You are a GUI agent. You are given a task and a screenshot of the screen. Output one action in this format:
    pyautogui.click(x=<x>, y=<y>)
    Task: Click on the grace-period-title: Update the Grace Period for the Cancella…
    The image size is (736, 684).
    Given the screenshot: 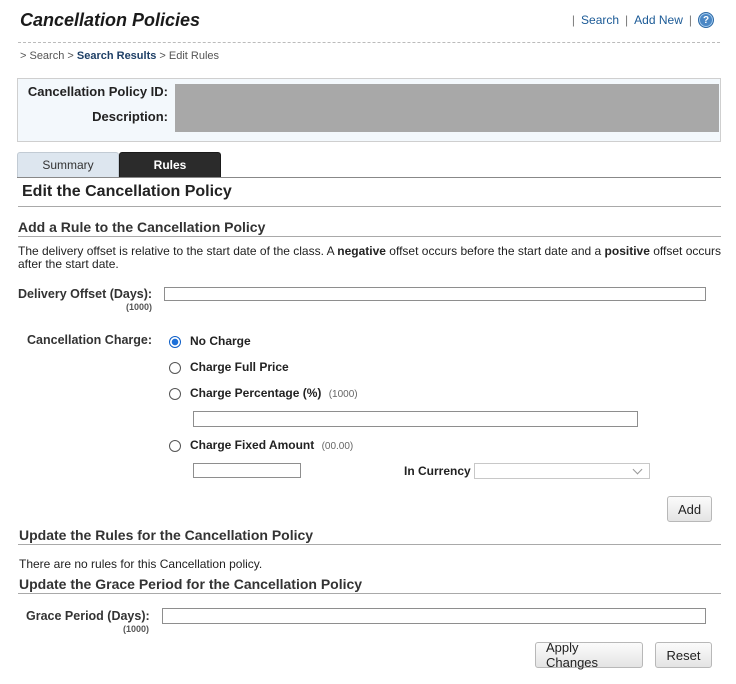 What is the action you would take?
    pyautogui.click(x=191, y=584)
    